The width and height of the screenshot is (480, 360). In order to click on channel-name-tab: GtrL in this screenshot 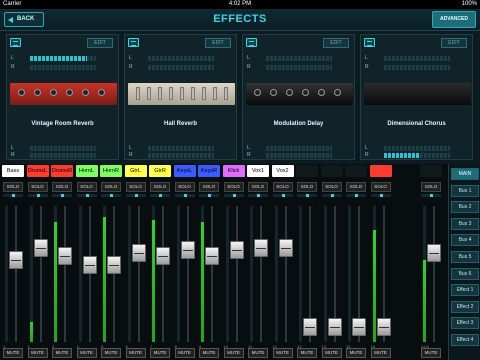, I will do `click(135, 171)`.